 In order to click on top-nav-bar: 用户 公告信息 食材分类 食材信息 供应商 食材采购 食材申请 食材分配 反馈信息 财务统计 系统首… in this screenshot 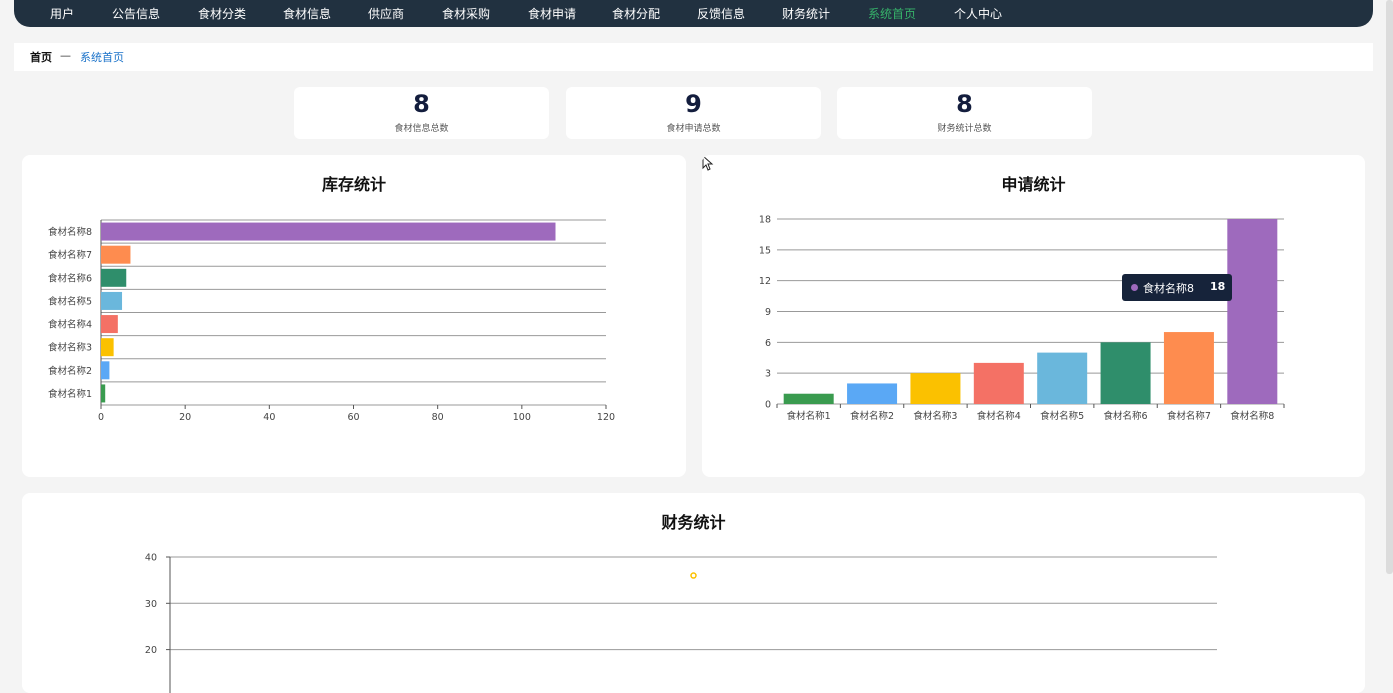, I will do `click(693, 13)`.